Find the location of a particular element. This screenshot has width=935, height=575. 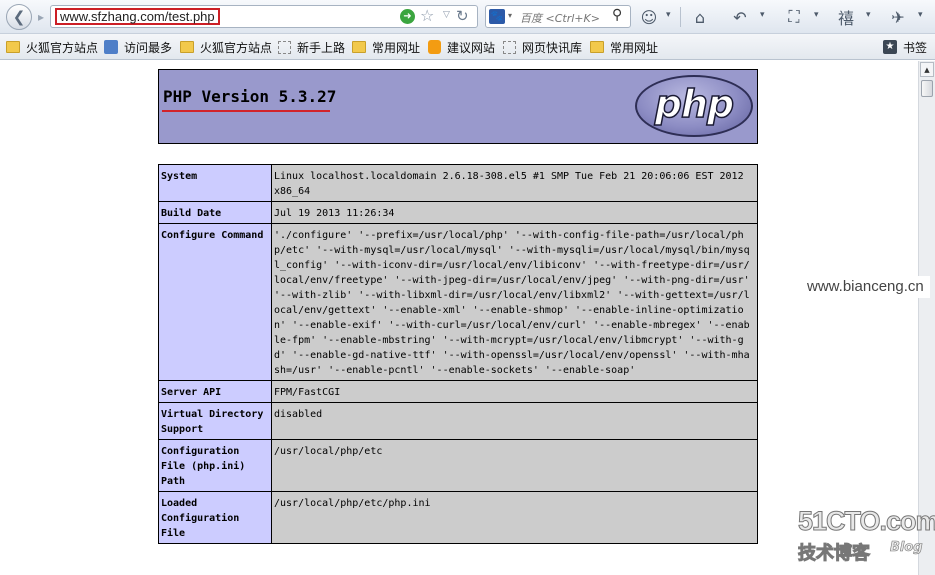

translate-dropdown-icon: ▾ is located at coordinates (868, 15).